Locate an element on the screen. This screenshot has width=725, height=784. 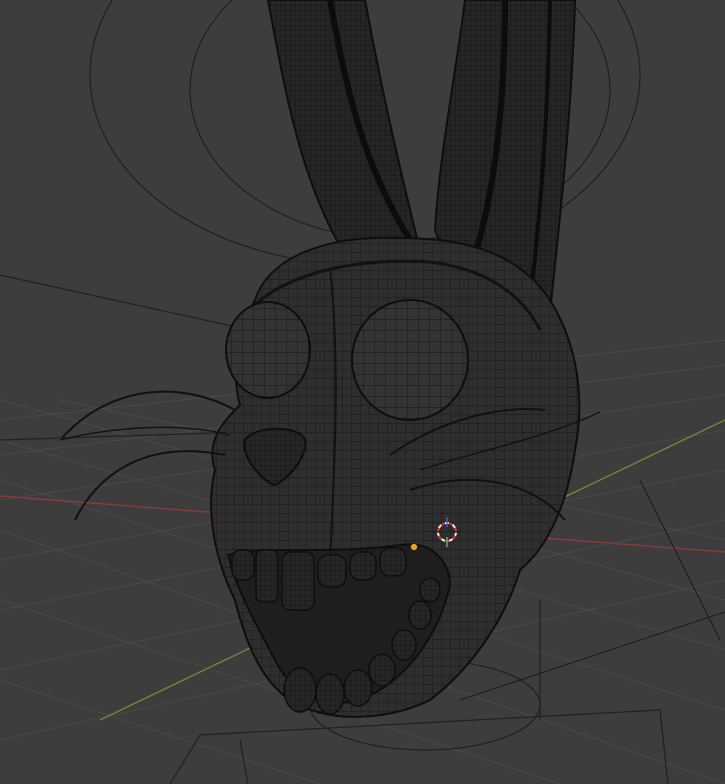
right-eye is located at coordinates (410, 360).